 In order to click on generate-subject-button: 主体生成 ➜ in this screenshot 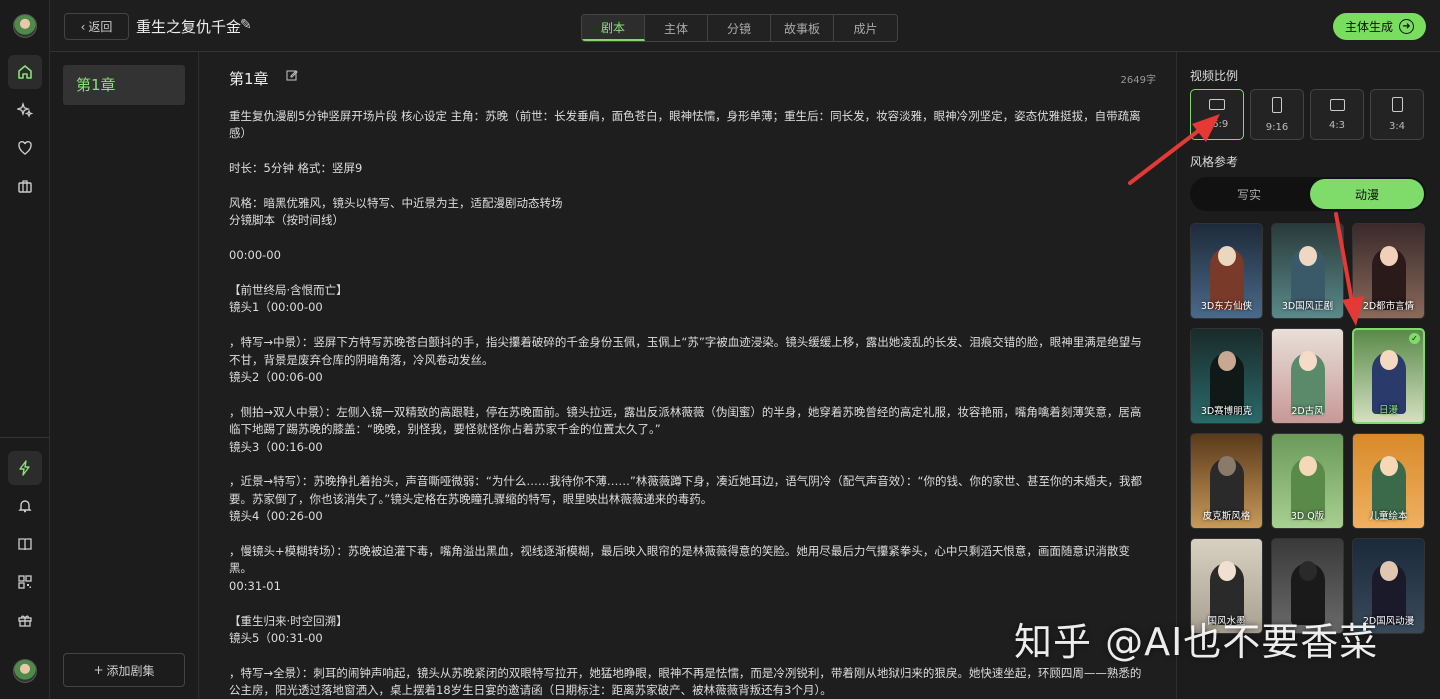, I will do `click(1379, 26)`.